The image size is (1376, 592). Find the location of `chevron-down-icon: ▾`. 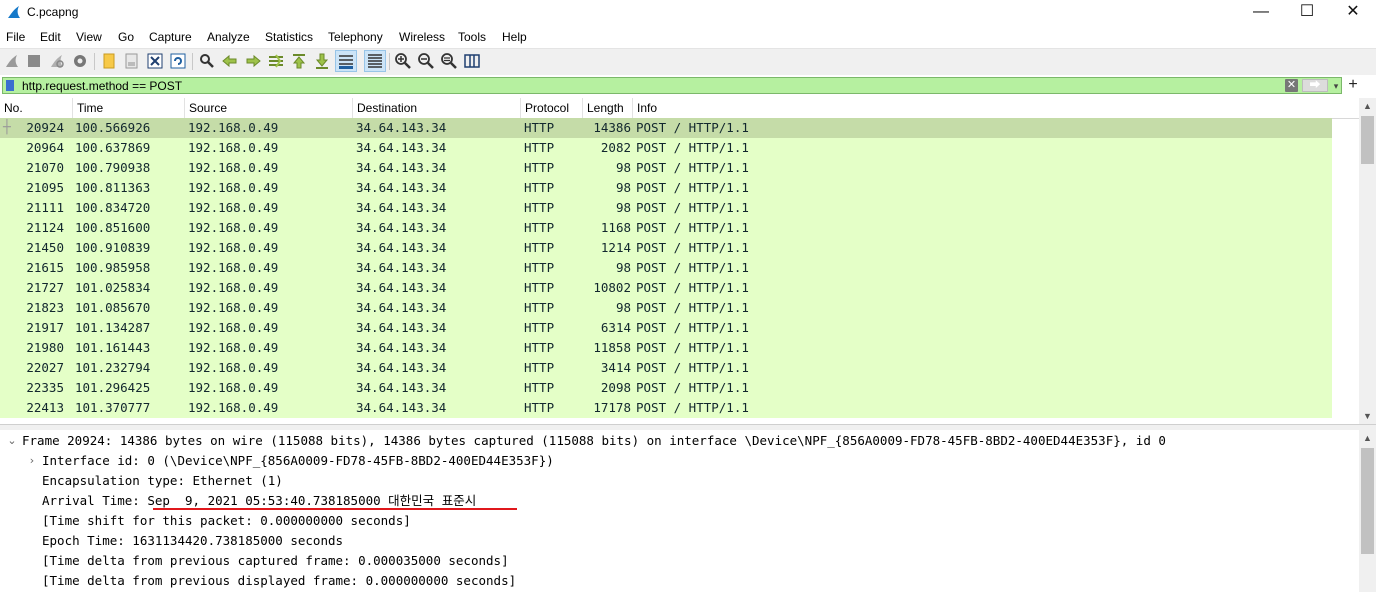

chevron-down-icon: ▾ is located at coordinates (1336, 86).